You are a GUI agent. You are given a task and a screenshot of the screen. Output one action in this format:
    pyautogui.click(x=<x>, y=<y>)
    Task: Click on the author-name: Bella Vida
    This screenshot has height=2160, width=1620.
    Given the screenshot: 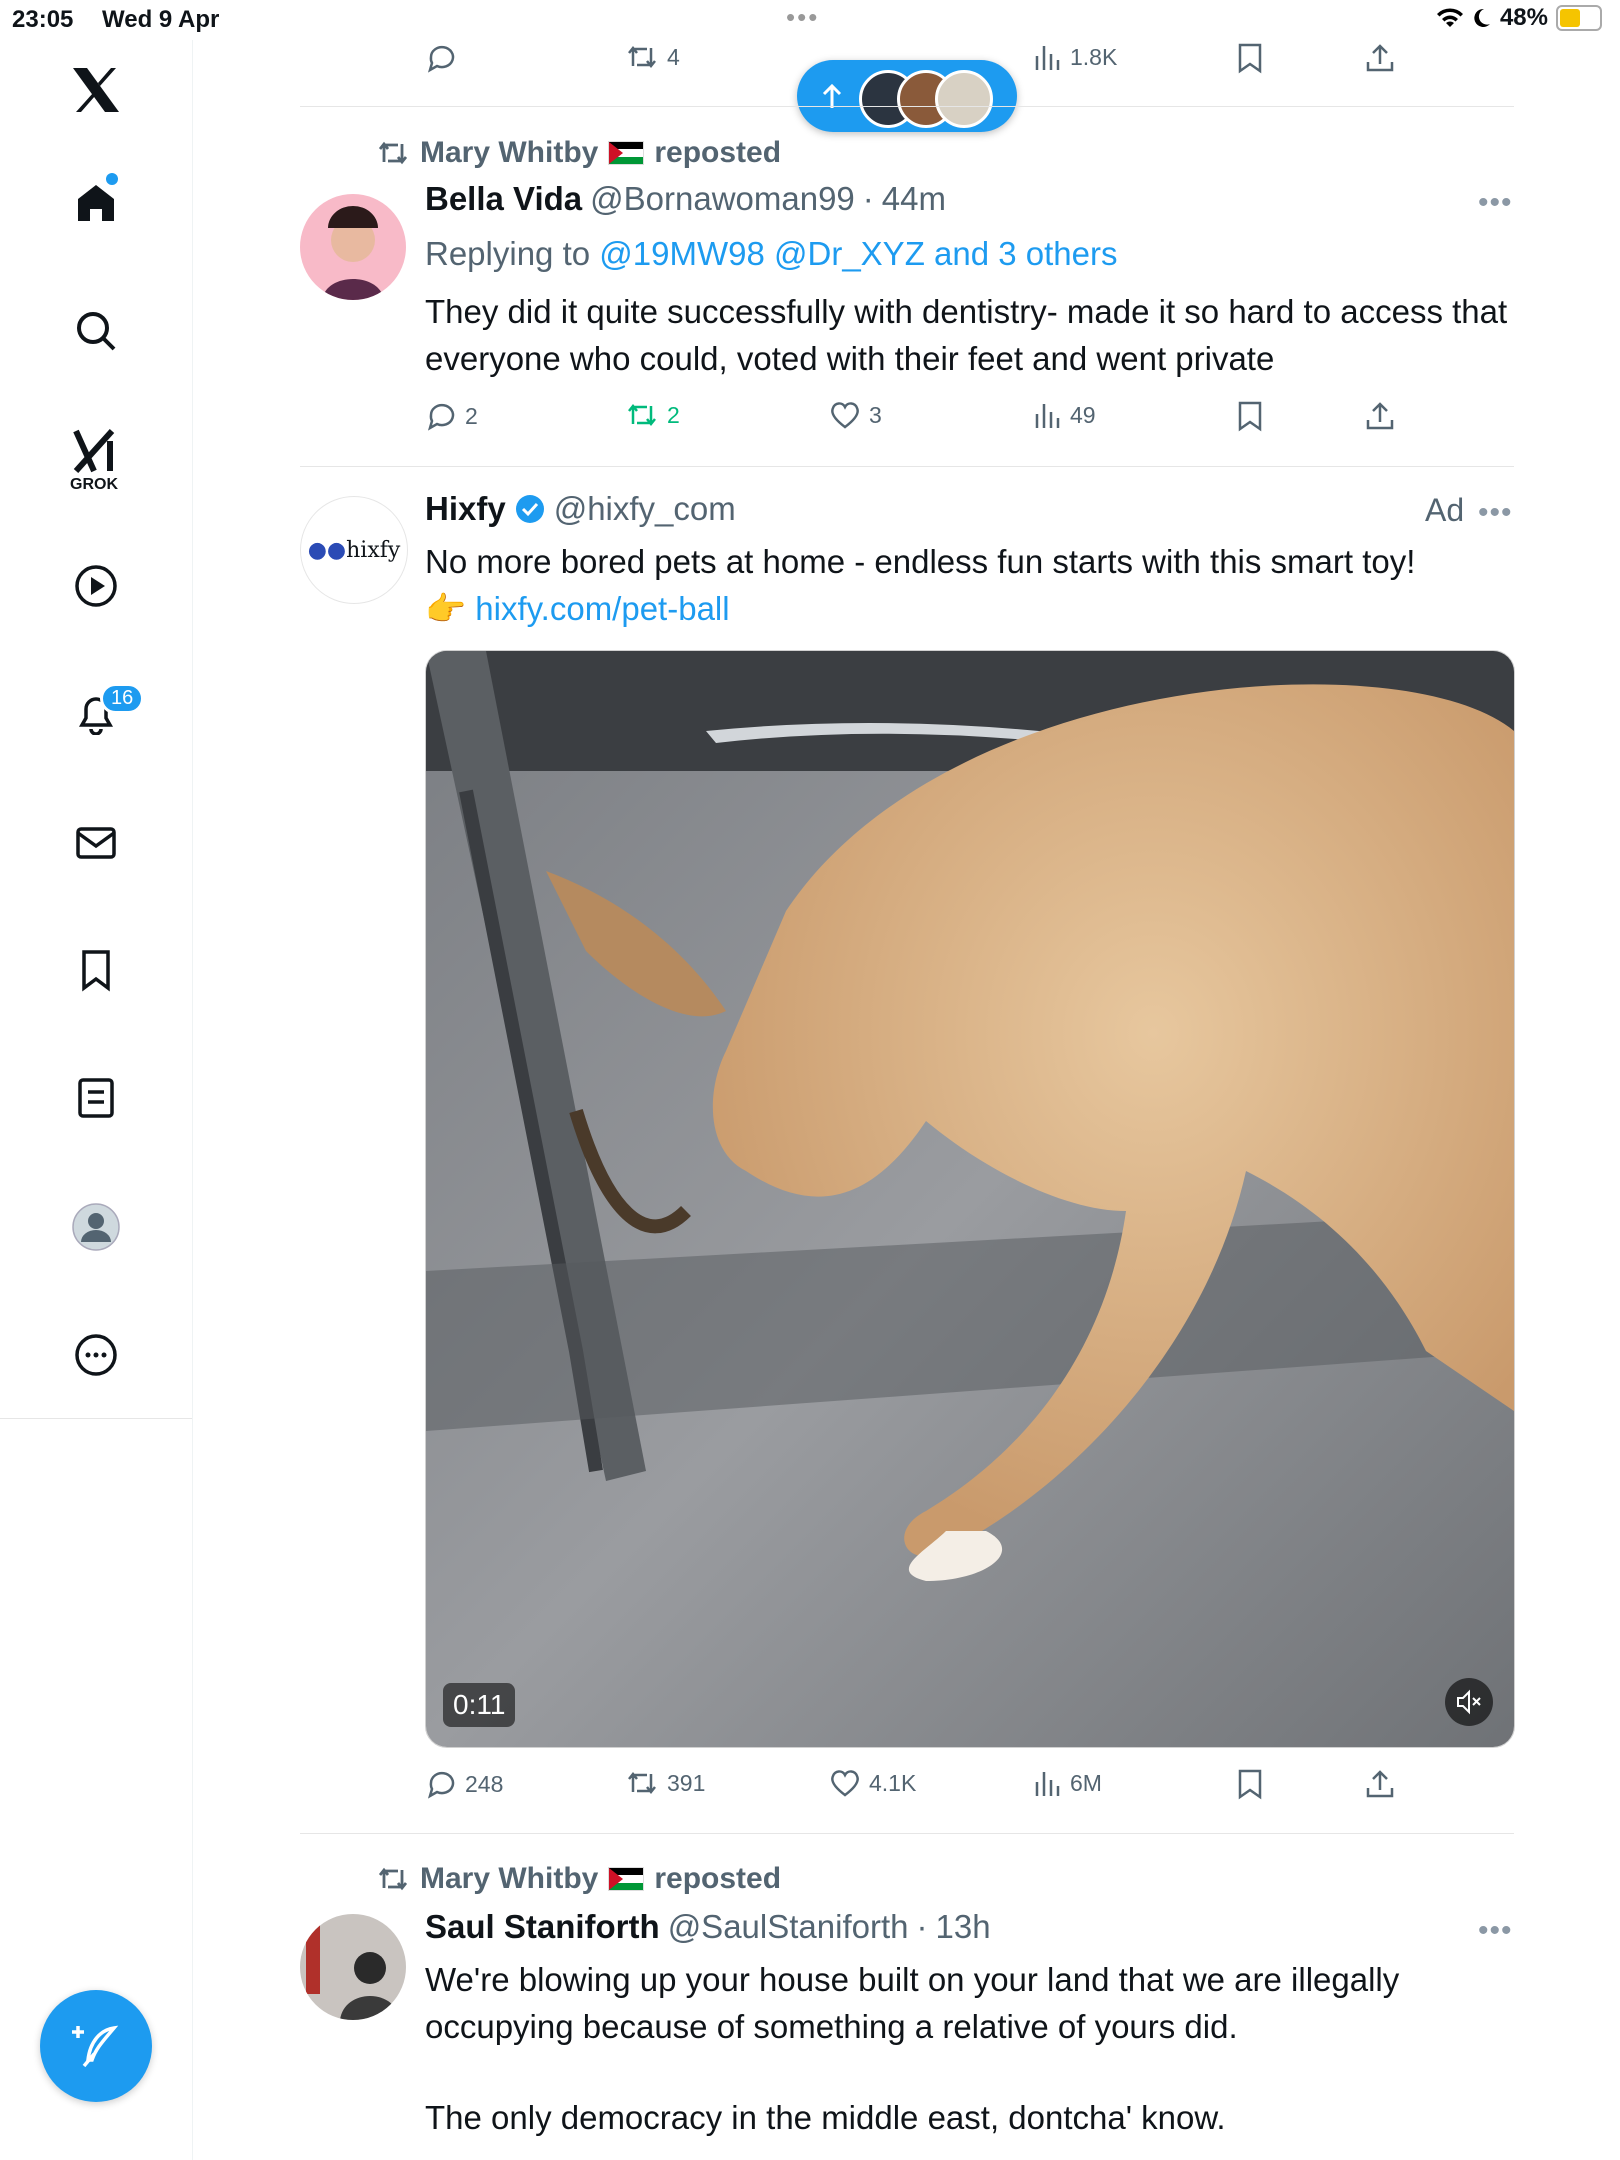 What is the action you would take?
    pyautogui.click(x=503, y=199)
    